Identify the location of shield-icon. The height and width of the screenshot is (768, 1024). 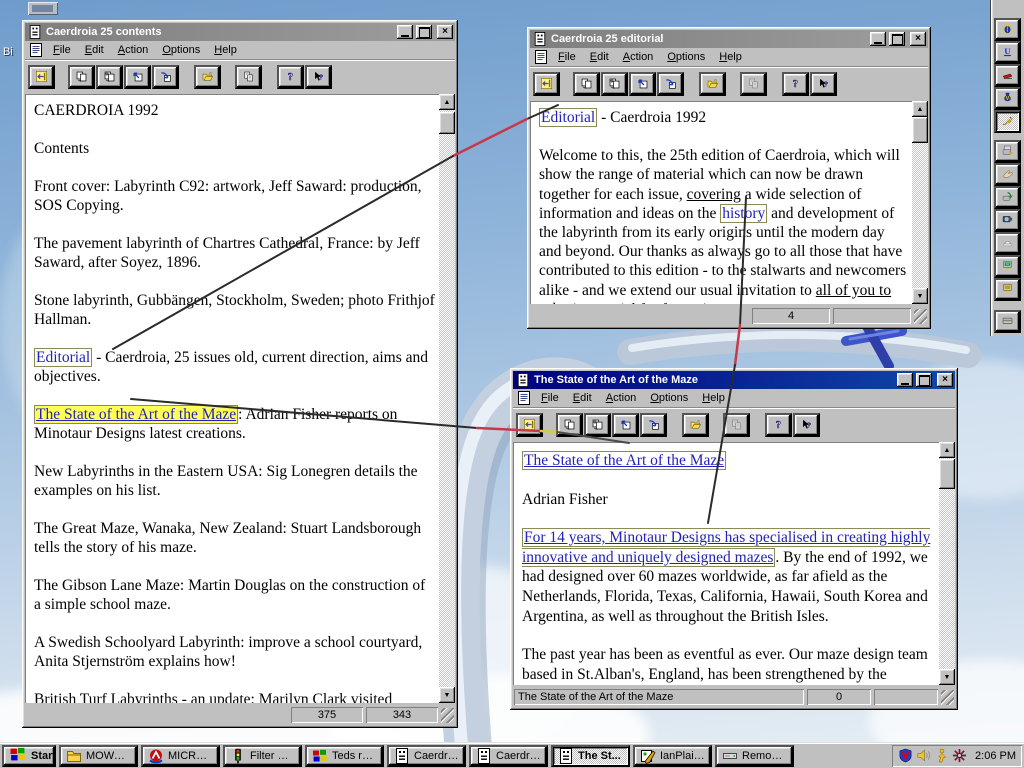
(905, 755).